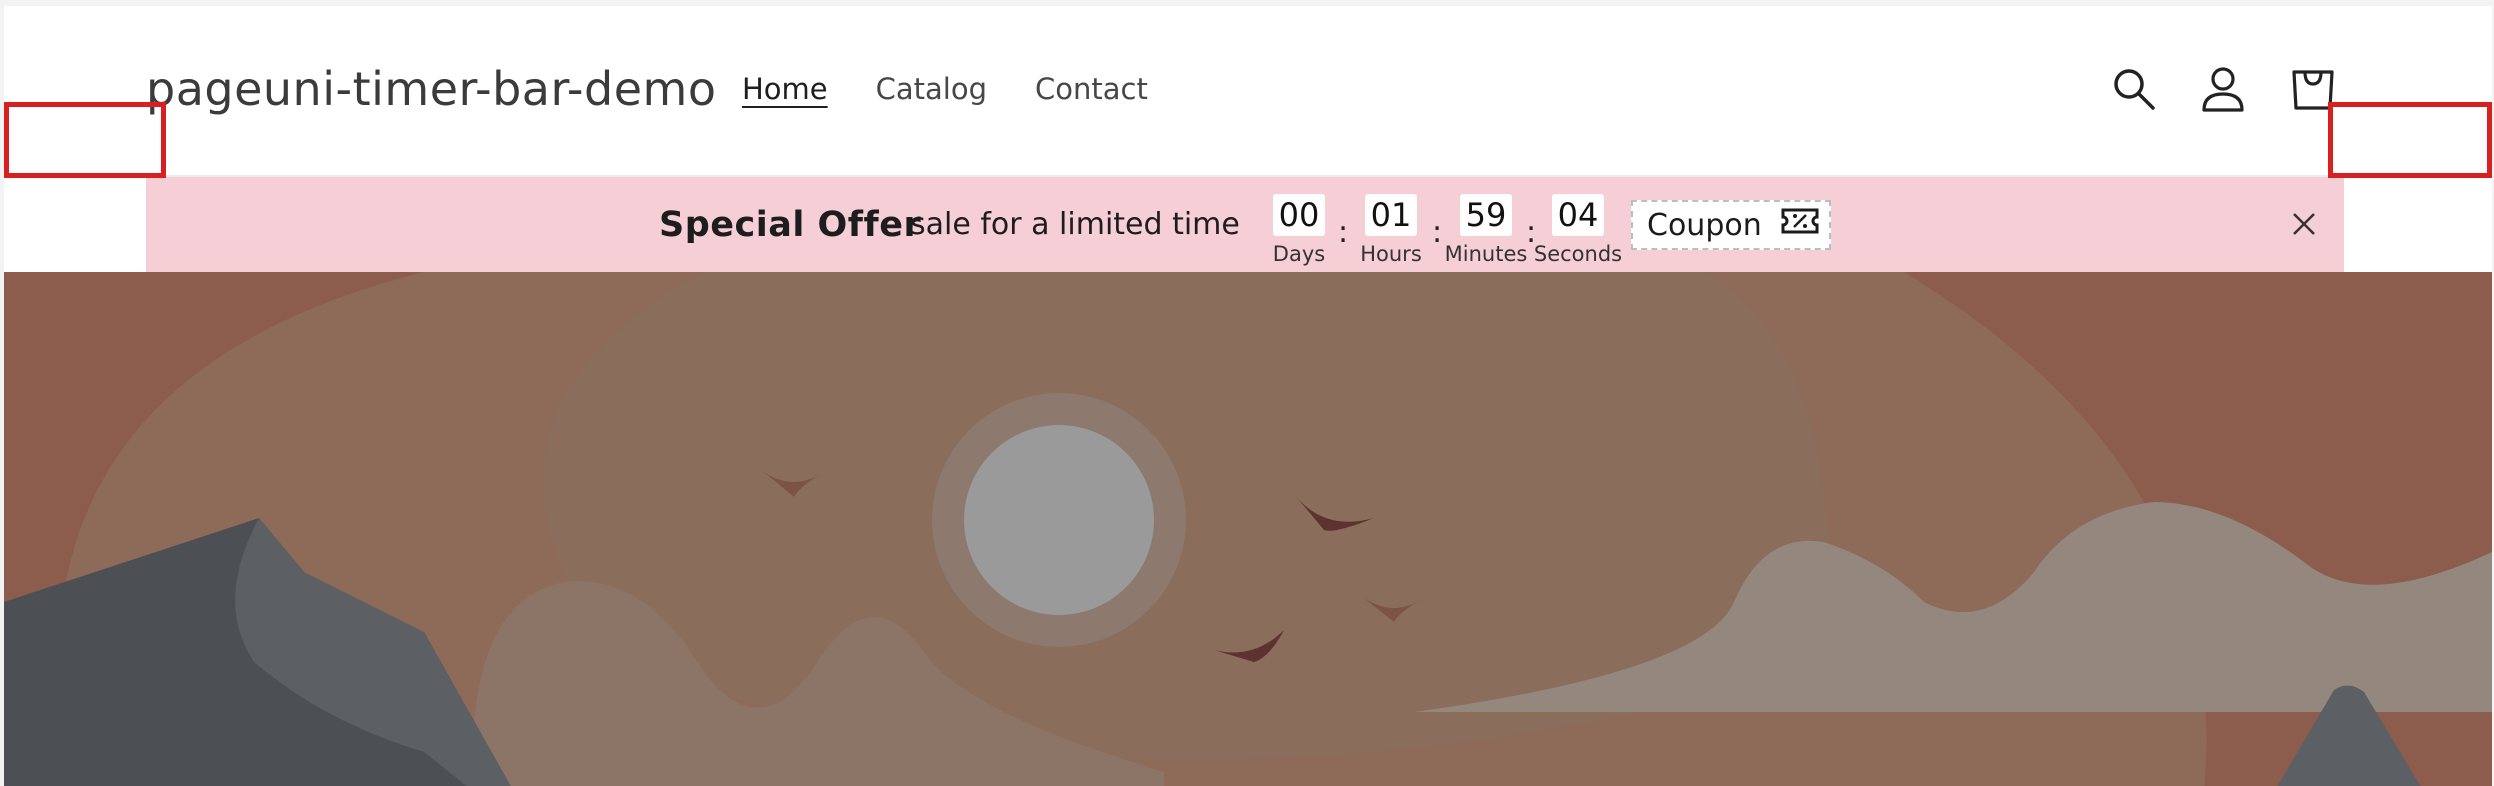 Image resolution: width=2494 pixels, height=786 pixels. I want to click on timer-seconds: 04 Seconds, so click(1578, 230).